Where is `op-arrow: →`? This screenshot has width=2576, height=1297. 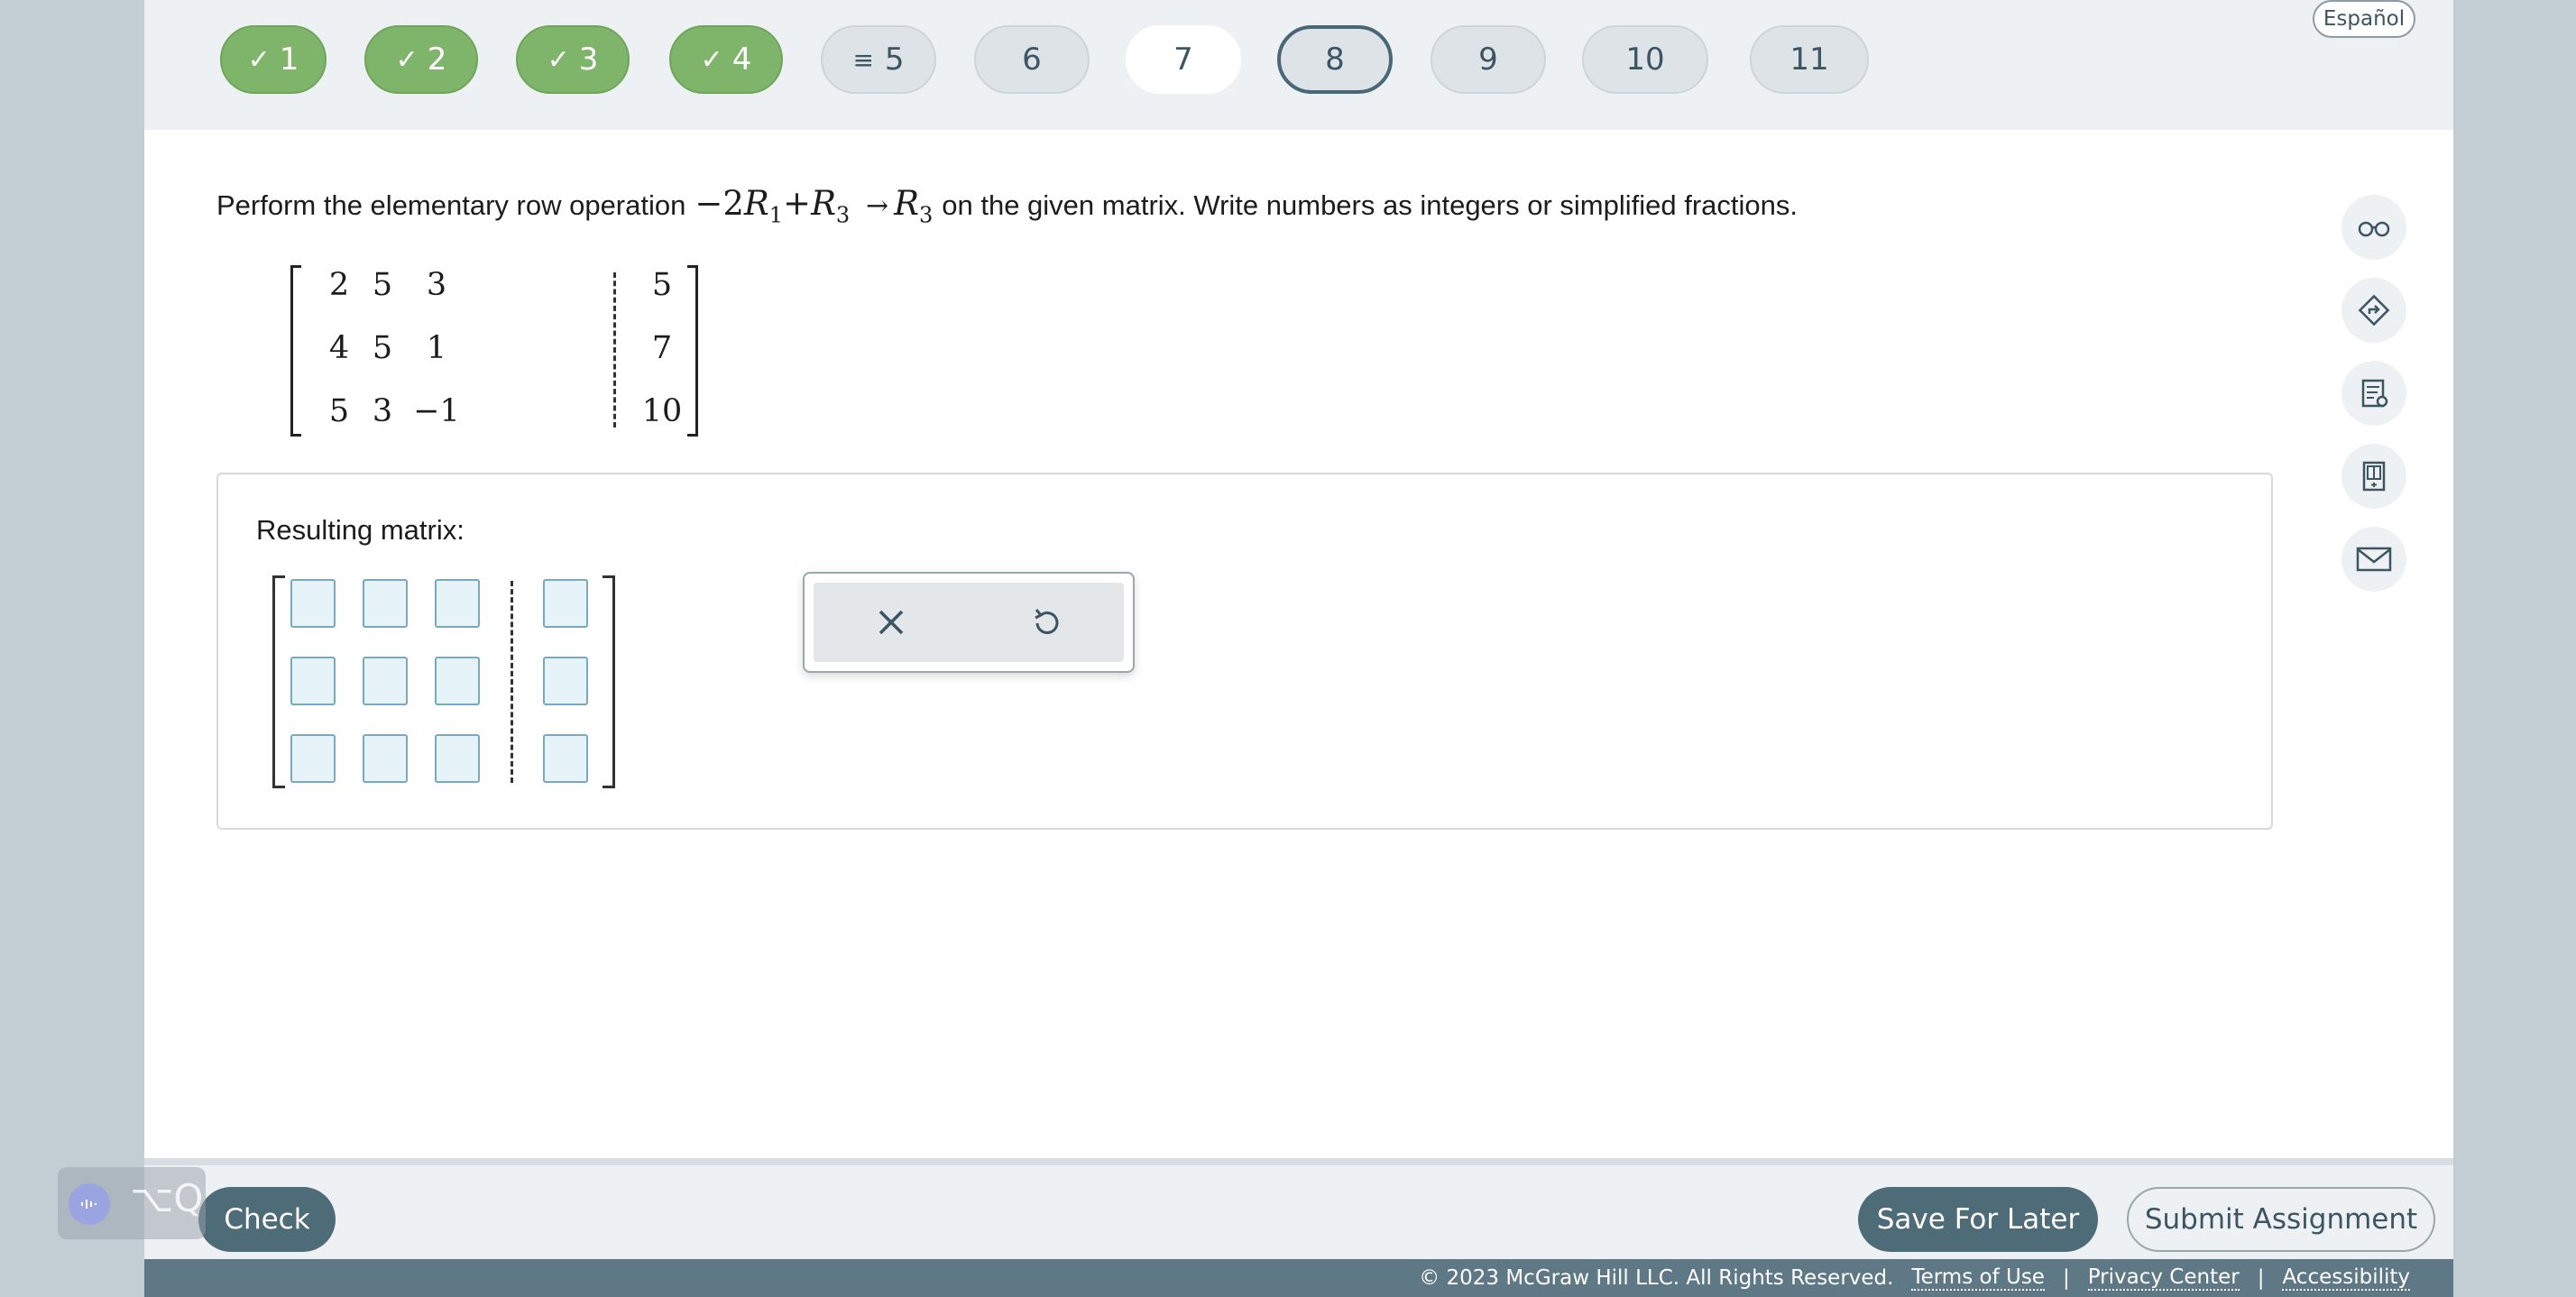 op-arrow: → is located at coordinates (877, 206).